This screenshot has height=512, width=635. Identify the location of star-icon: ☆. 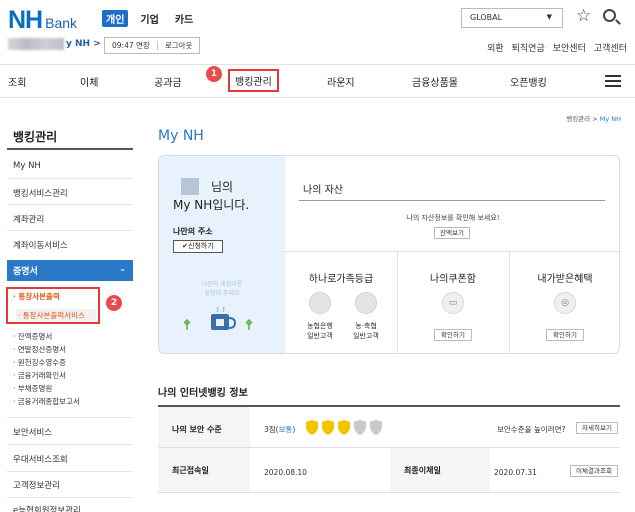
(583, 16).